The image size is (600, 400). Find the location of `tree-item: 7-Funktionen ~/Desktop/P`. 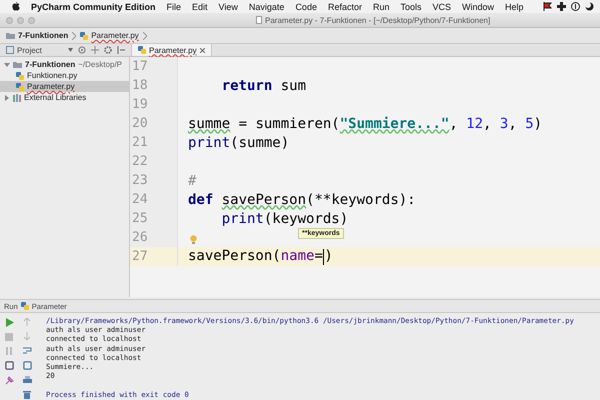

tree-item: 7-Funktionen ~/Desktop/P is located at coordinates (64, 64).